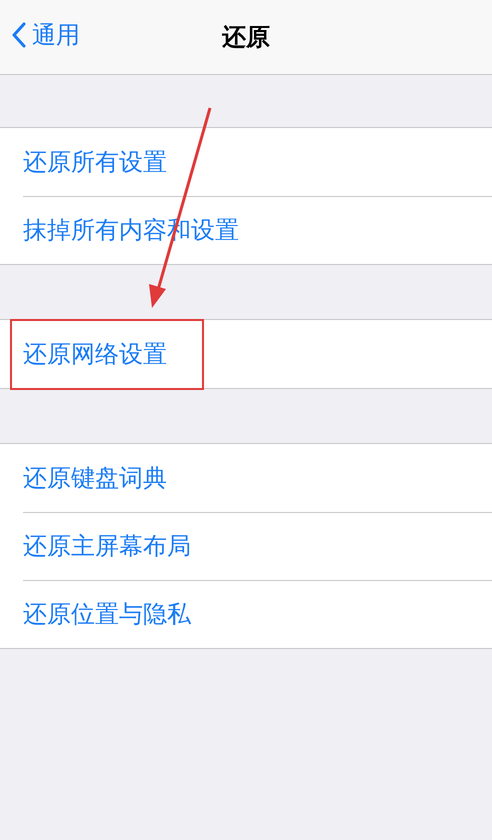  I want to click on settings-row: 还原主屏幕布局, so click(246, 546).